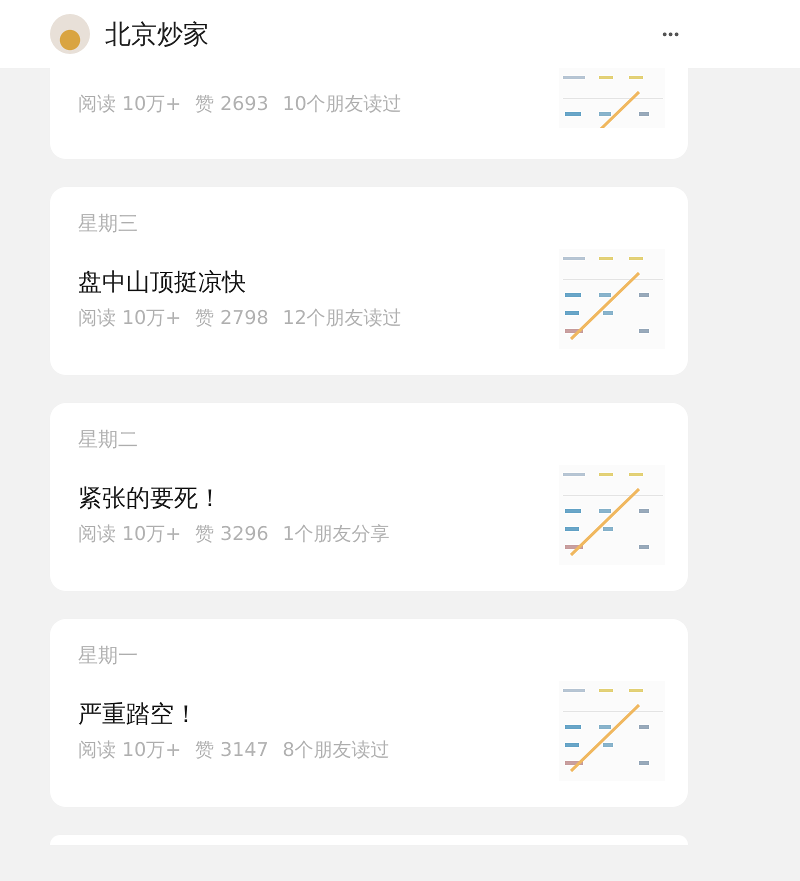  What do you see at coordinates (671, 34) in the screenshot?
I see `more-button: •••` at bounding box center [671, 34].